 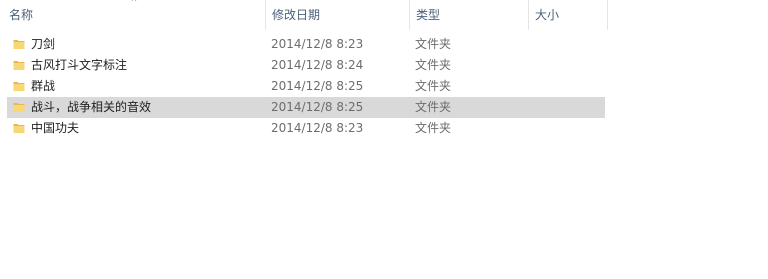 I want to click on column-header-size-label: 大小, so click(x=547, y=15).